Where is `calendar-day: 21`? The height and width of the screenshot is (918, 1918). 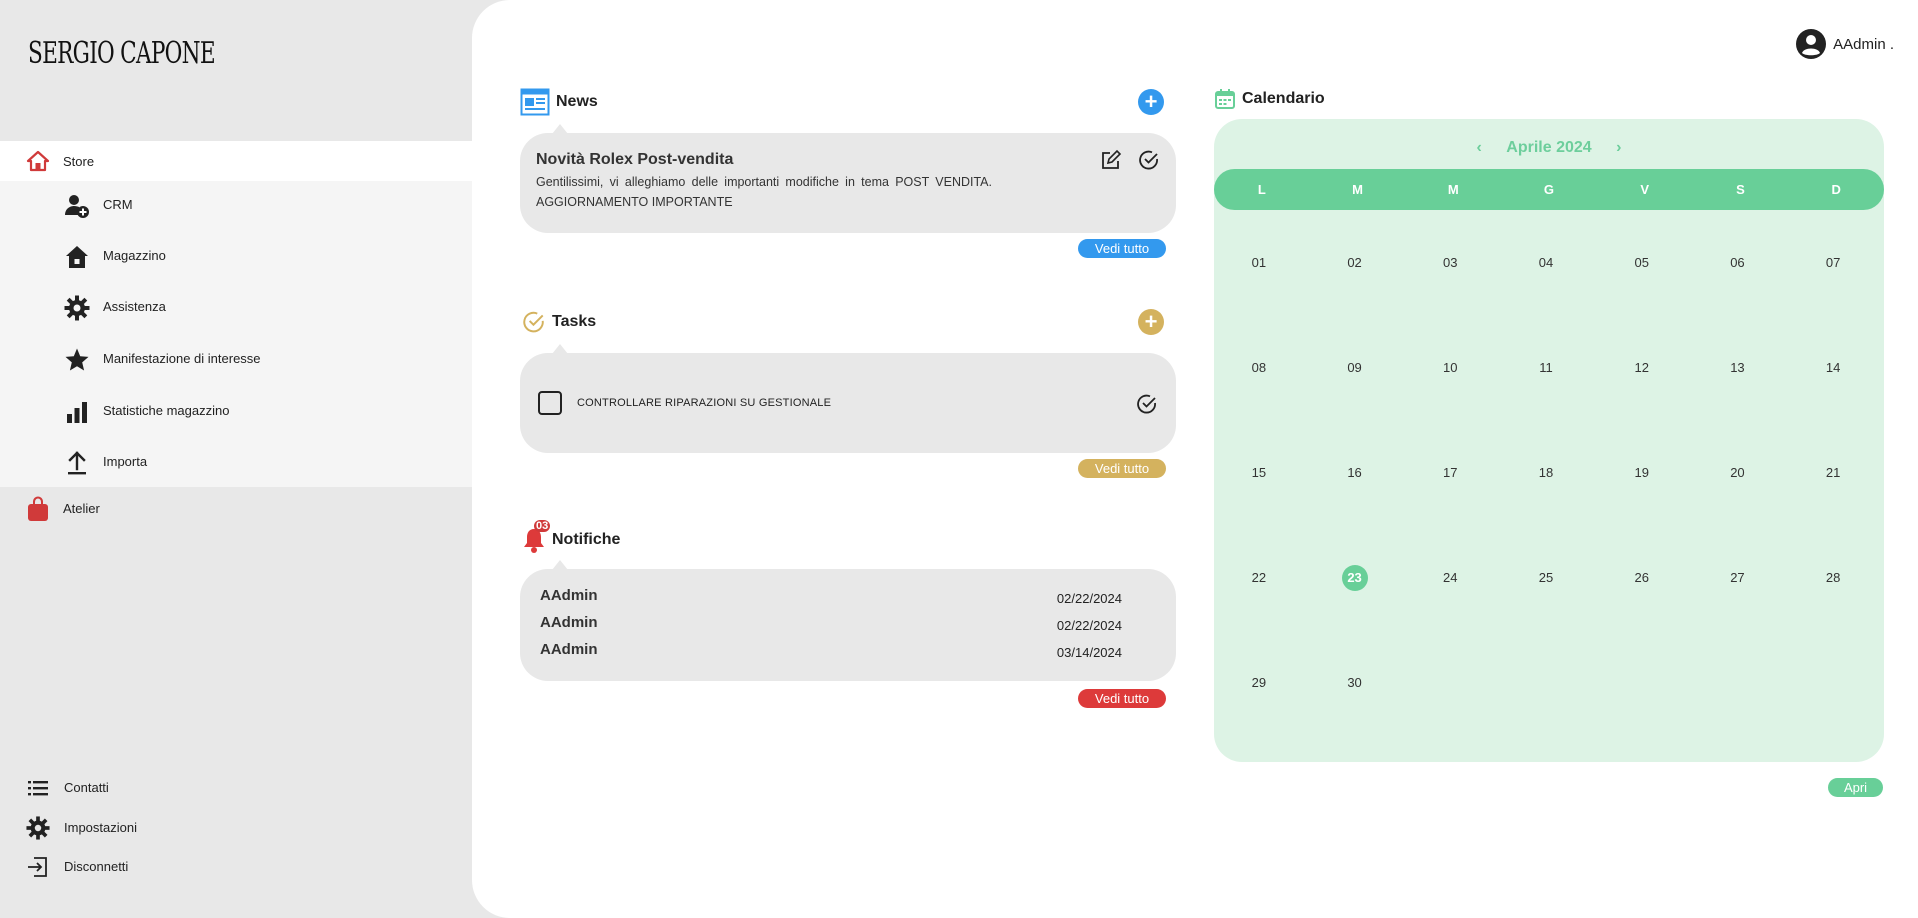
calendar-day: 21 is located at coordinates (1836, 512).